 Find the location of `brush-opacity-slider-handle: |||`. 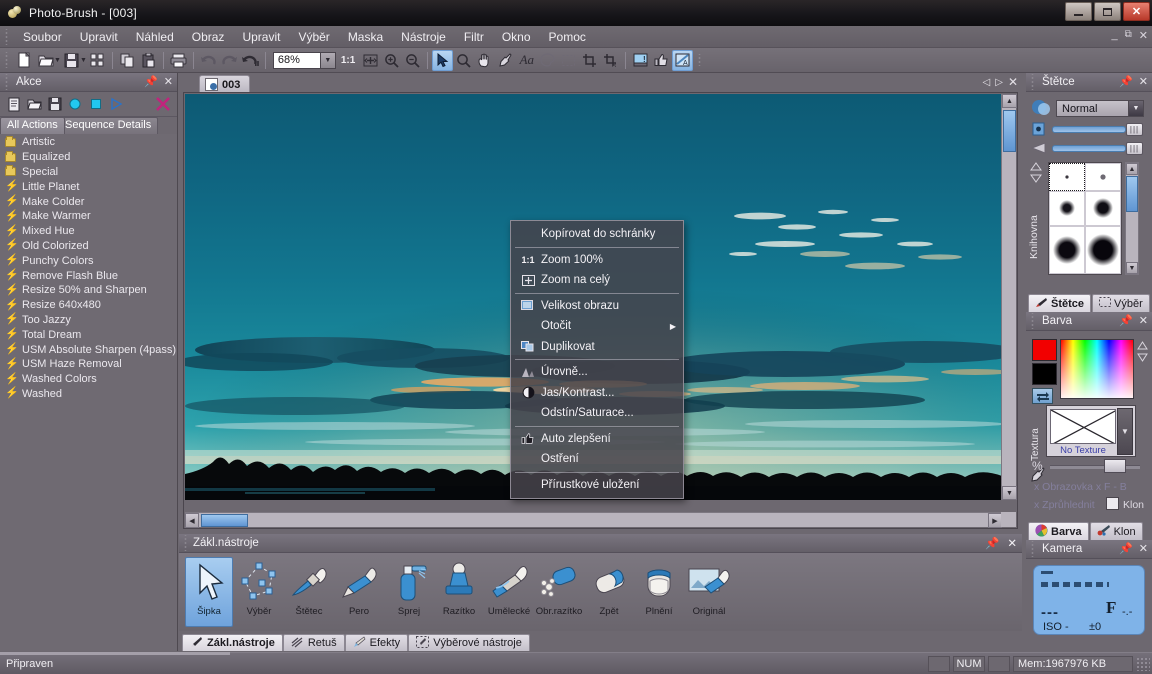

brush-opacity-slider-handle: ||| is located at coordinates (1134, 148).